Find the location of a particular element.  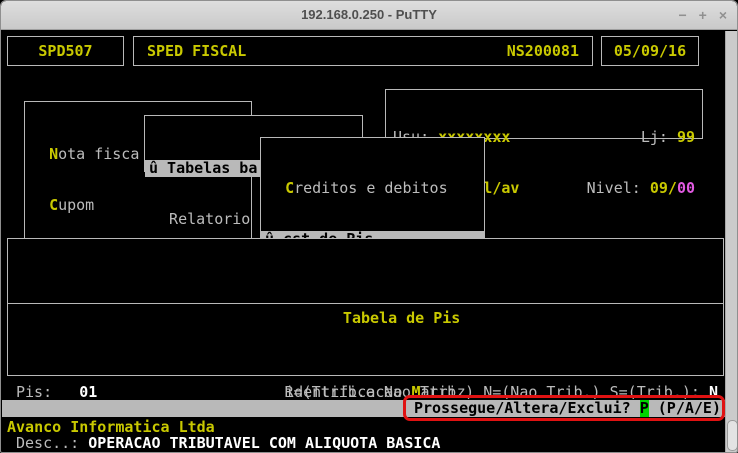

level-value: 09/ is located at coordinates (663, 188).